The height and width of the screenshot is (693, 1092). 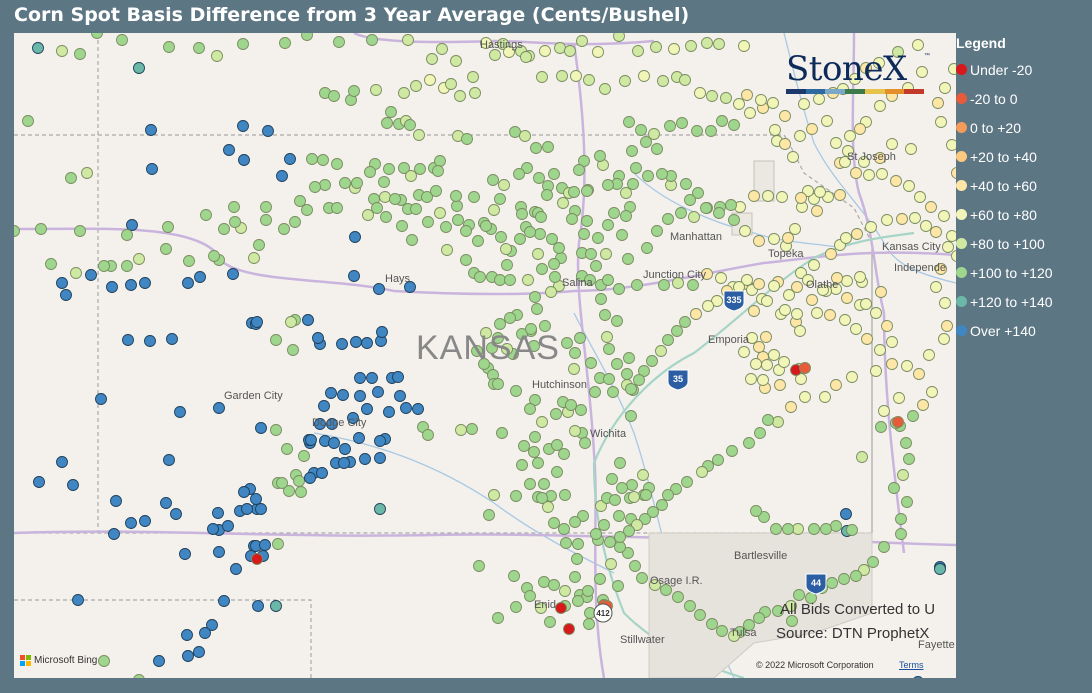 What do you see at coordinates (1024, 156) in the screenshot?
I see `legend-item: +20 to +40` at bounding box center [1024, 156].